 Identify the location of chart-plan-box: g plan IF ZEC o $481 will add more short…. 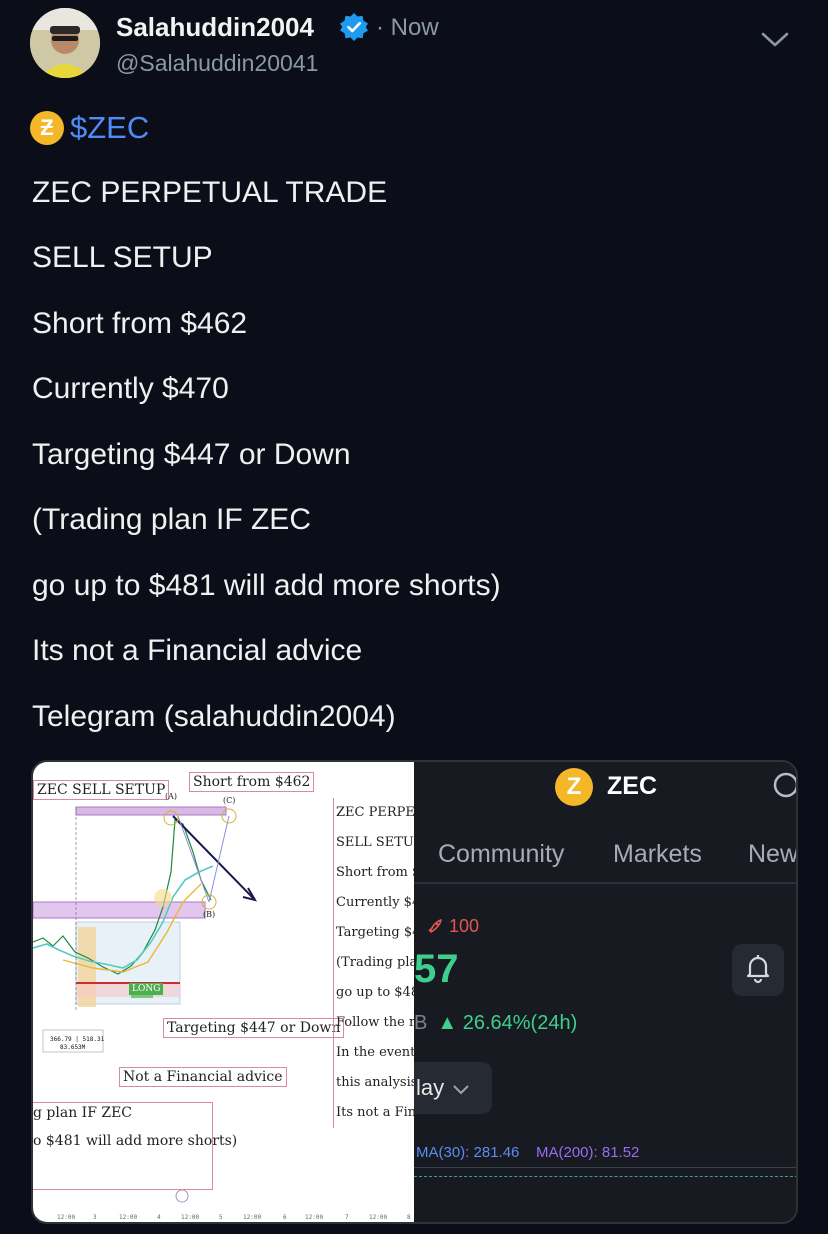
(135, 1146).